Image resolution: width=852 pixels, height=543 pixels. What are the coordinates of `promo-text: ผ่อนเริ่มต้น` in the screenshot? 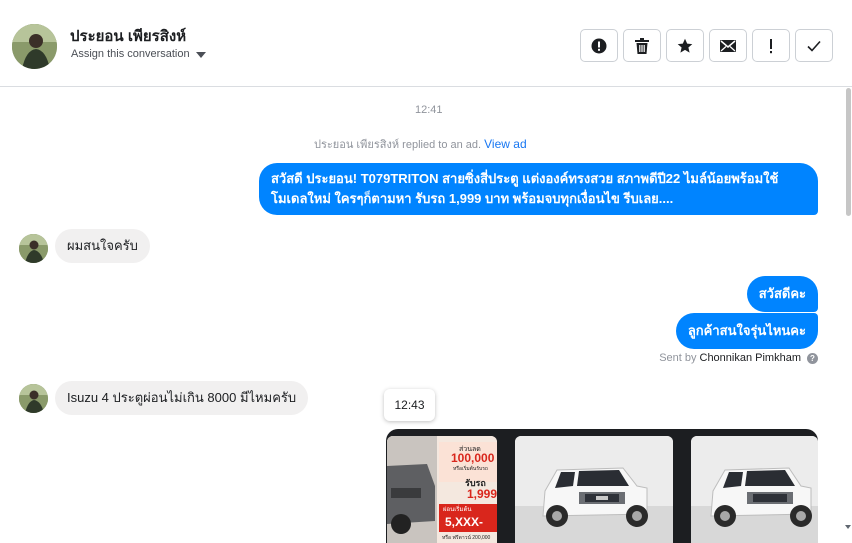 It's located at (457, 509).